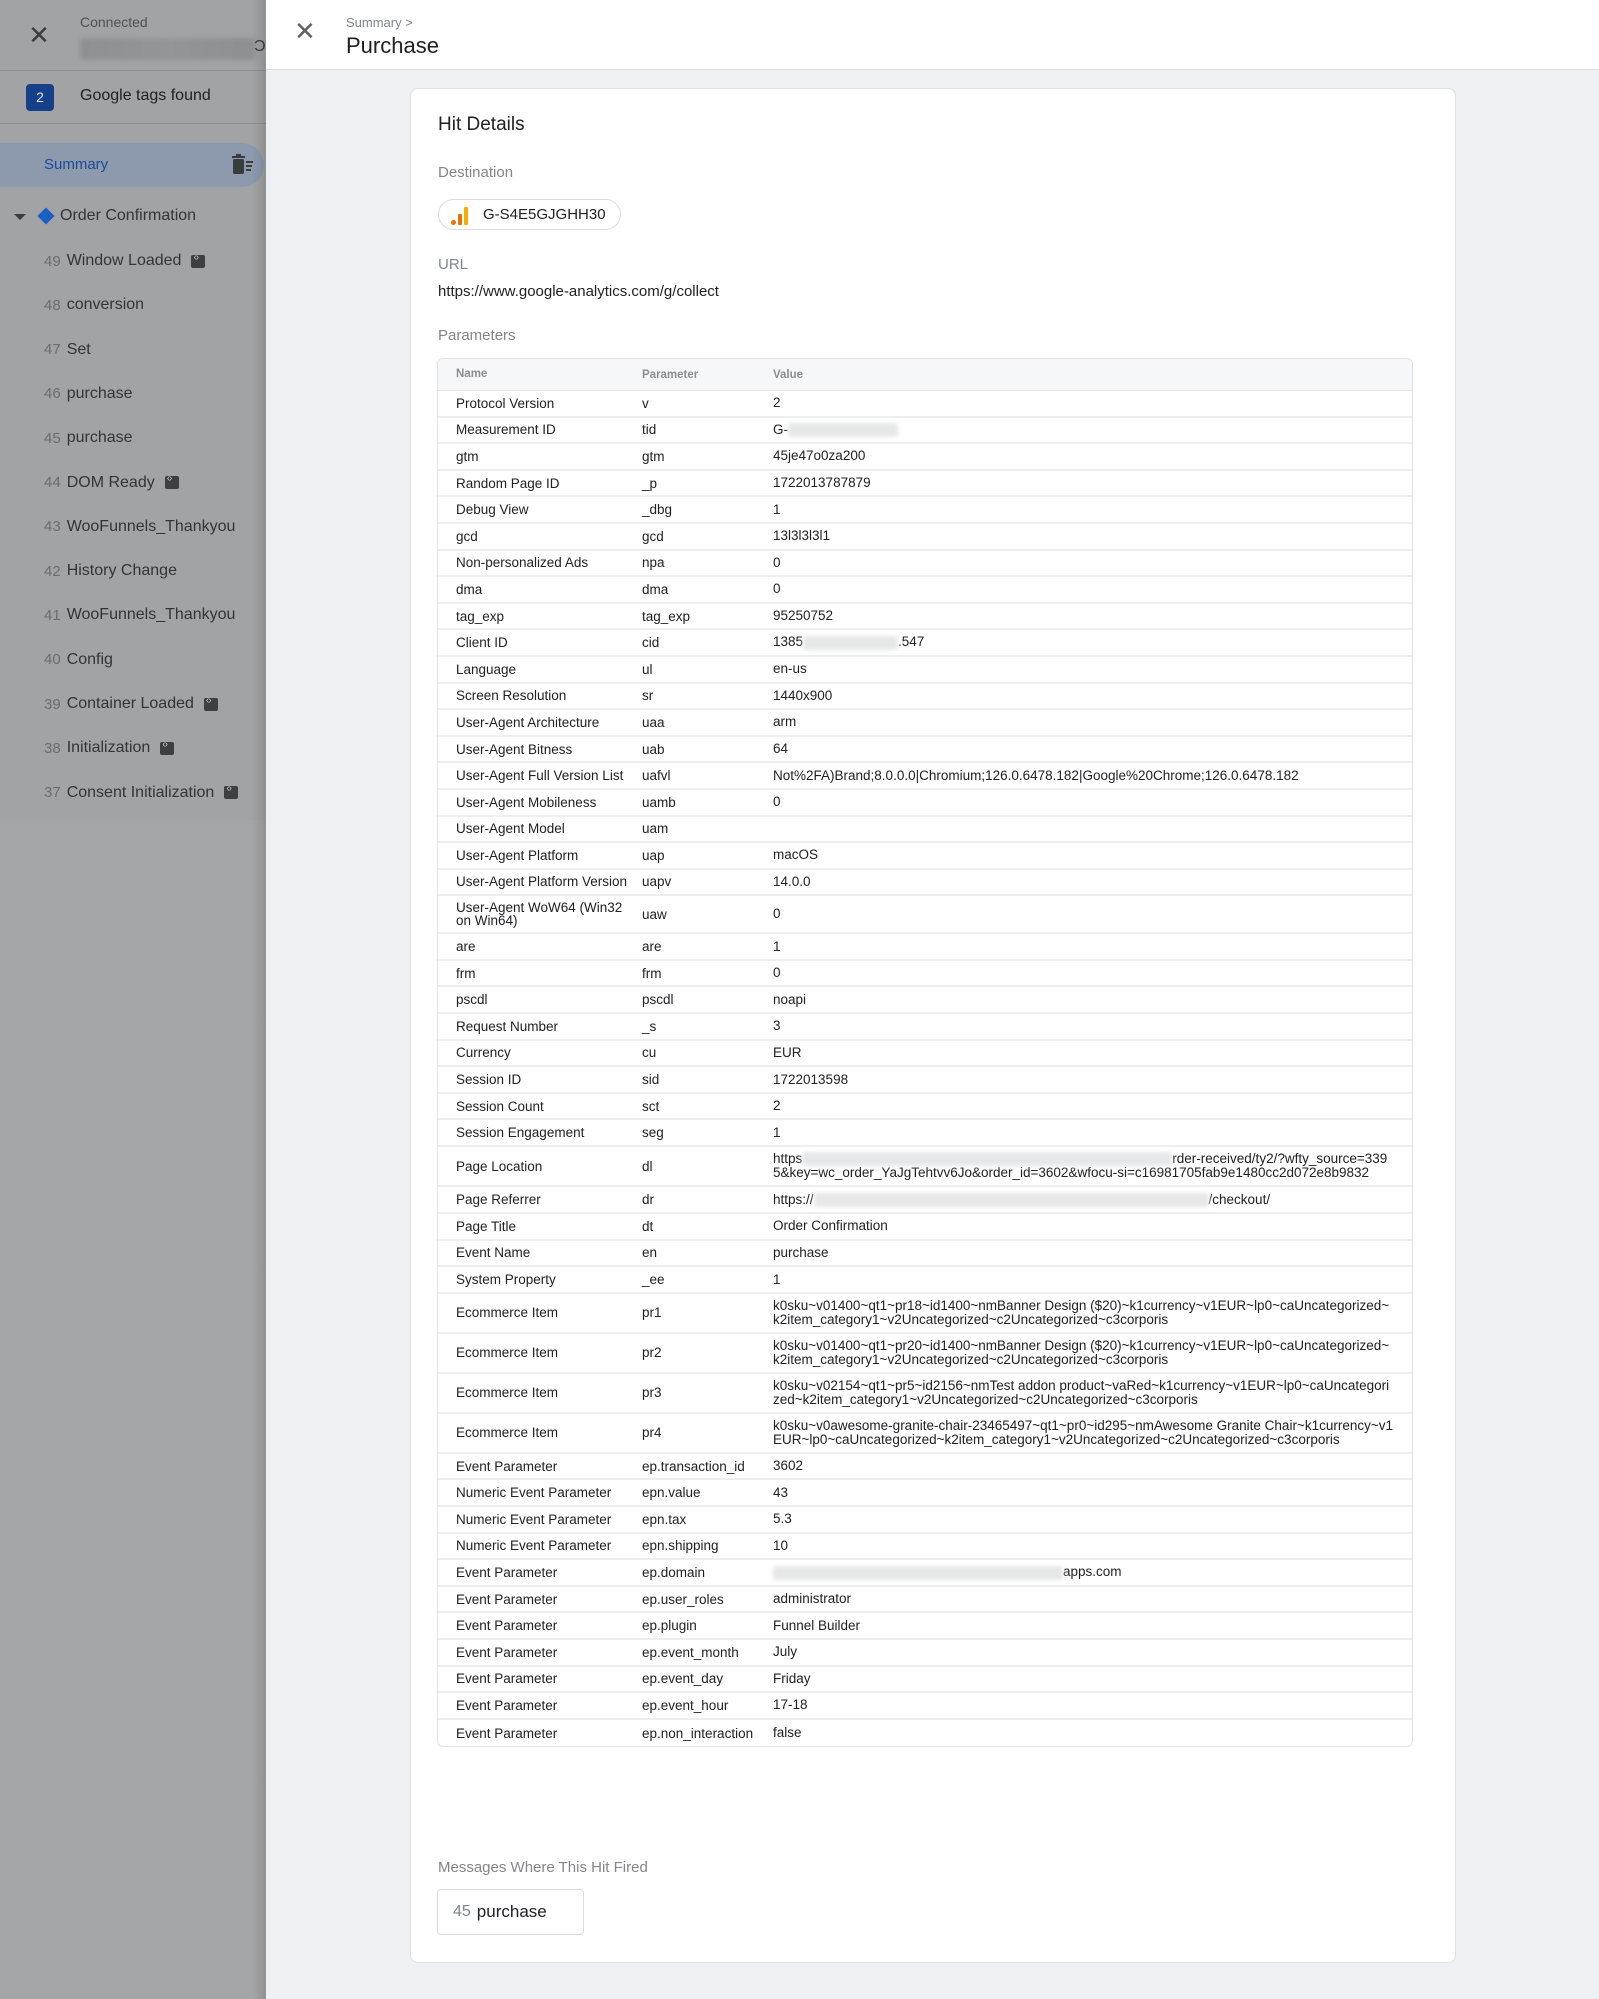 The image size is (1599, 1999). Describe the element at coordinates (822, 483) in the screenshot. I see `param-value: 1722013787879` at that location.